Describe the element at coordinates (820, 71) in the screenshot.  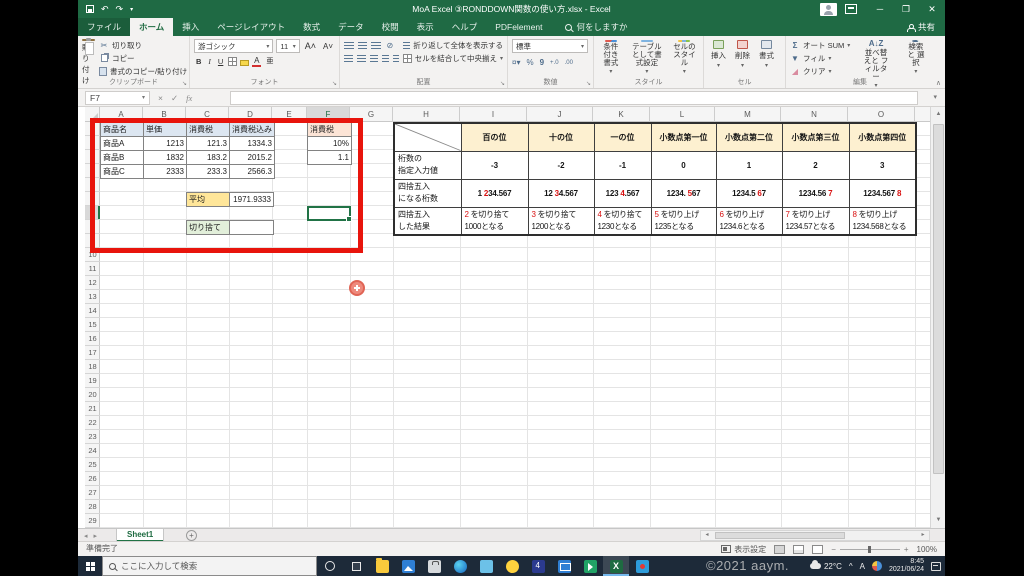
I see `clear-button: ◢ クリア ▾` at that location.